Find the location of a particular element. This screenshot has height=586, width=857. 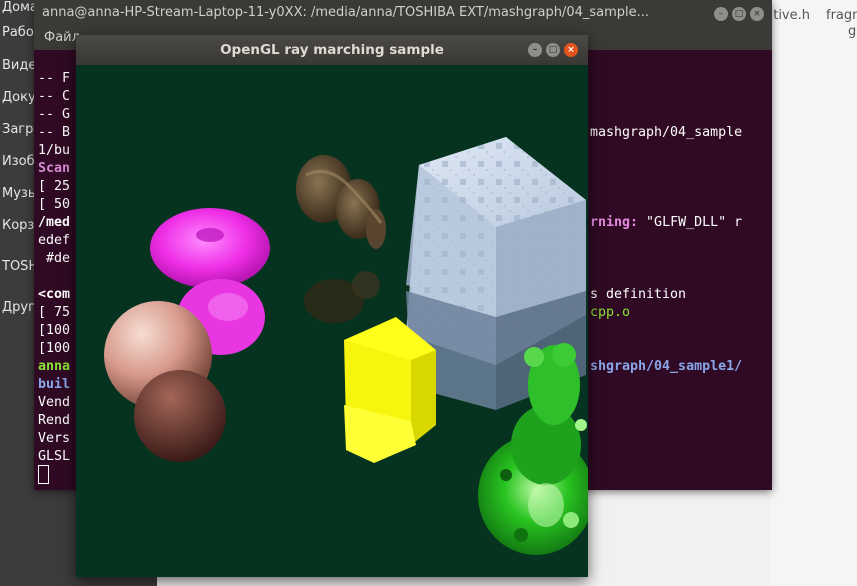

menu-file: Файл is located at coordinates (62, 37).